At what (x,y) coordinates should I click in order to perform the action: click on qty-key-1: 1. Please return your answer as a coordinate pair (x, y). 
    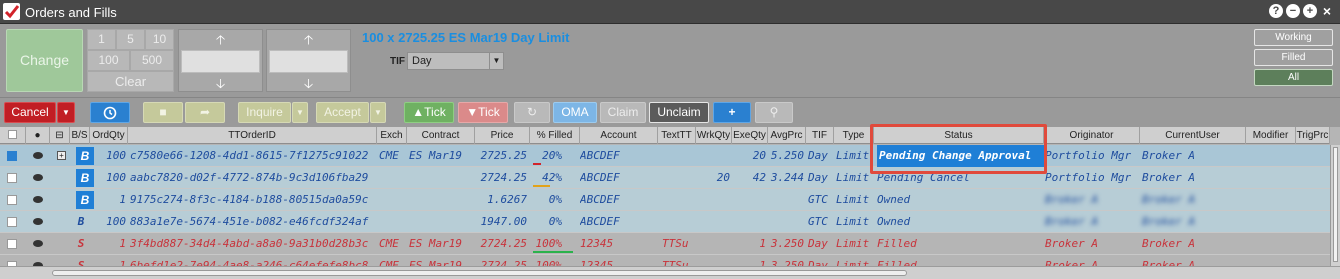
    Looking at the image, I should click on (101, 39).